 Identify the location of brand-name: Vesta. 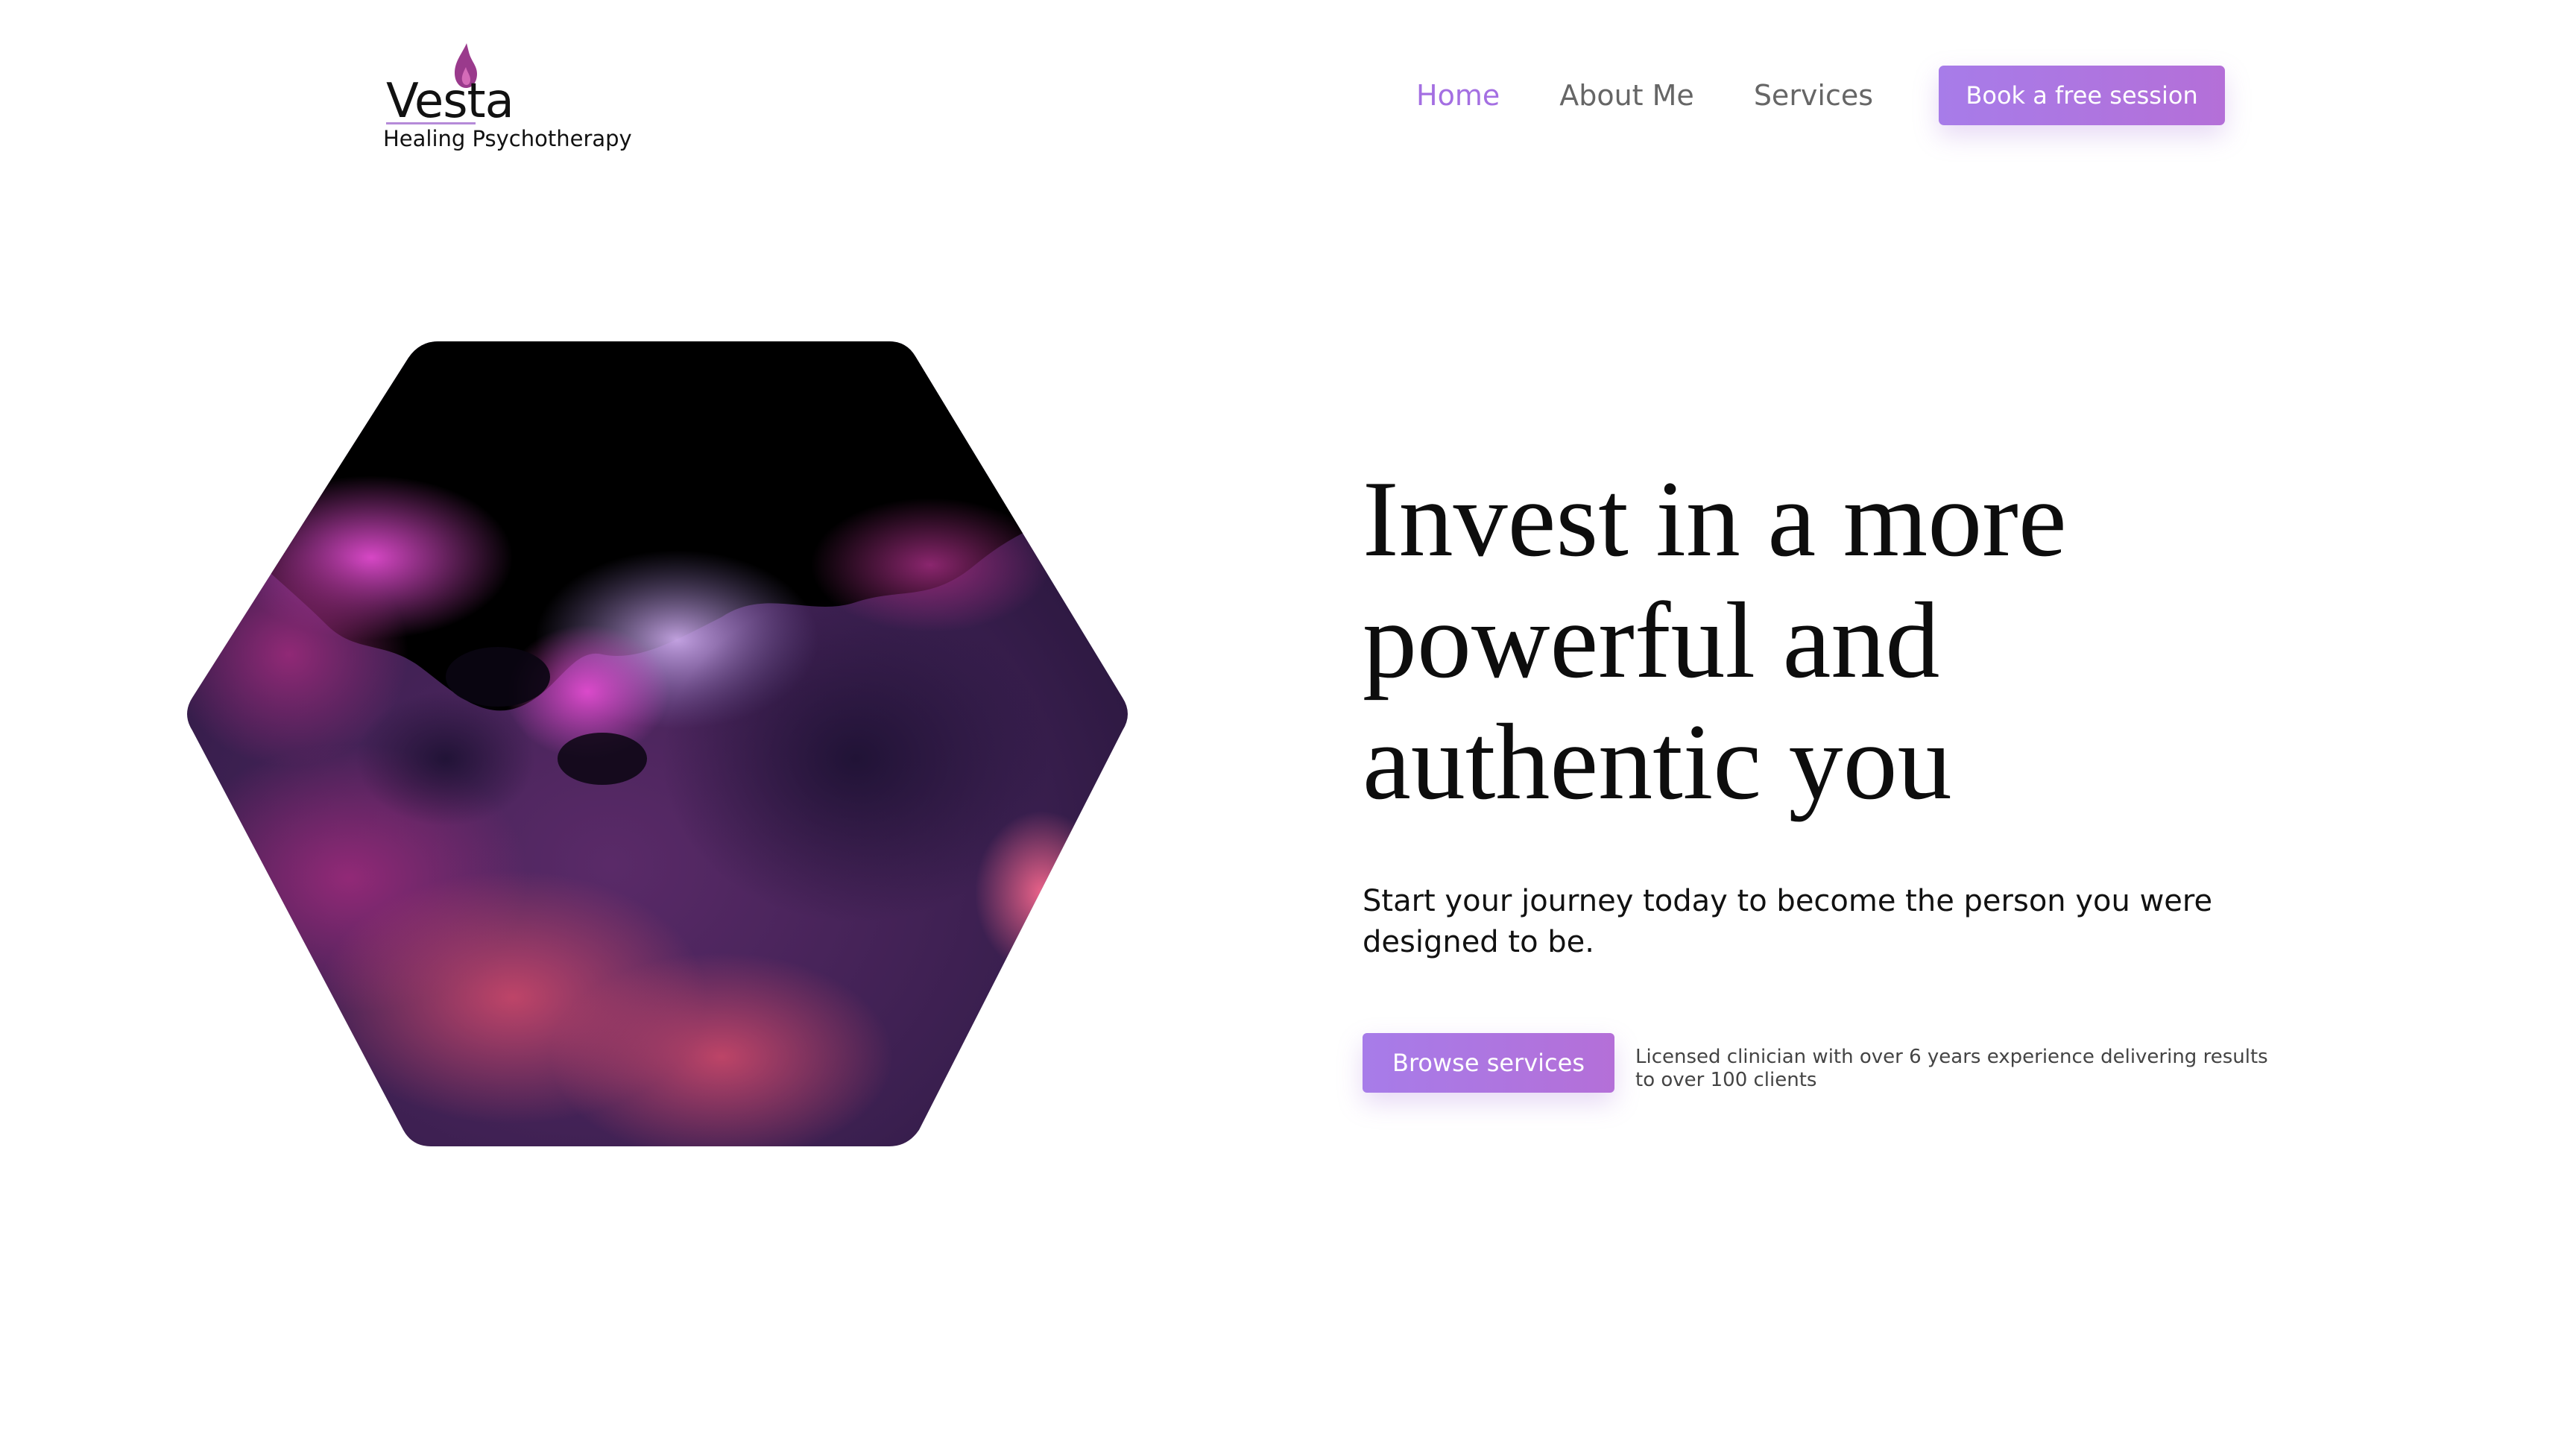
(450, 102).